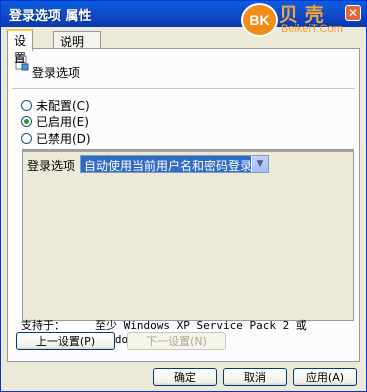 The width and height of the screenshot is (367, 392). I want to click on tab-description: 说明, so click(77, 40).